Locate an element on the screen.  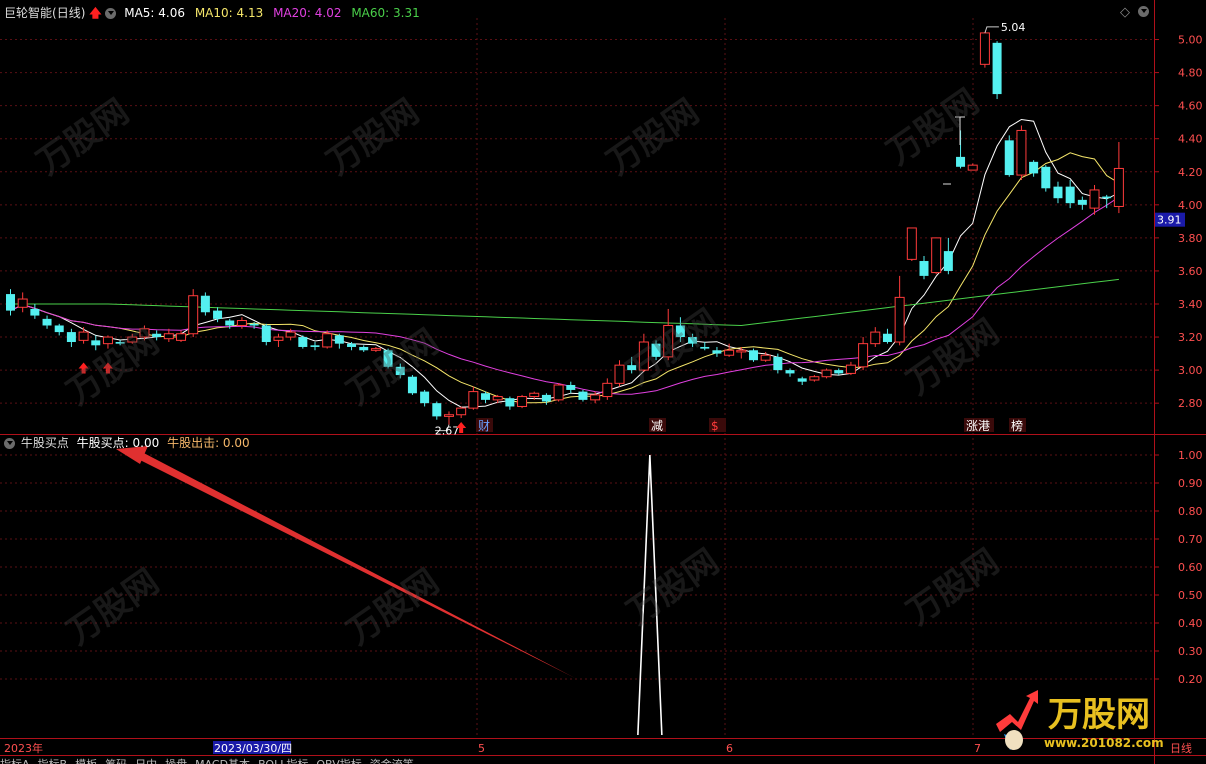
ma60-label: MA60: 3.31 is located at coordinates (385, 13).